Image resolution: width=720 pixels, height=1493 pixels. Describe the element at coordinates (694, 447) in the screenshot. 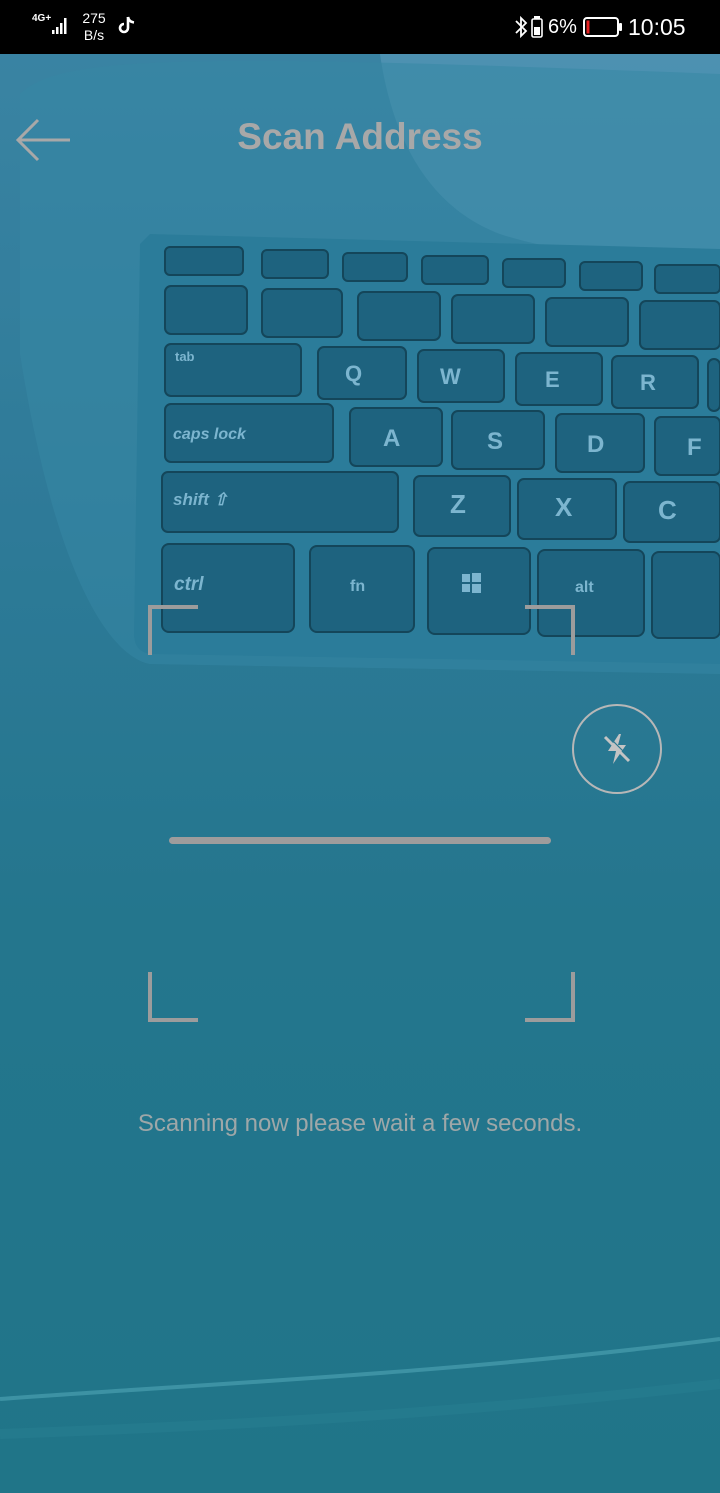

I see `svg-text: F` at that location.